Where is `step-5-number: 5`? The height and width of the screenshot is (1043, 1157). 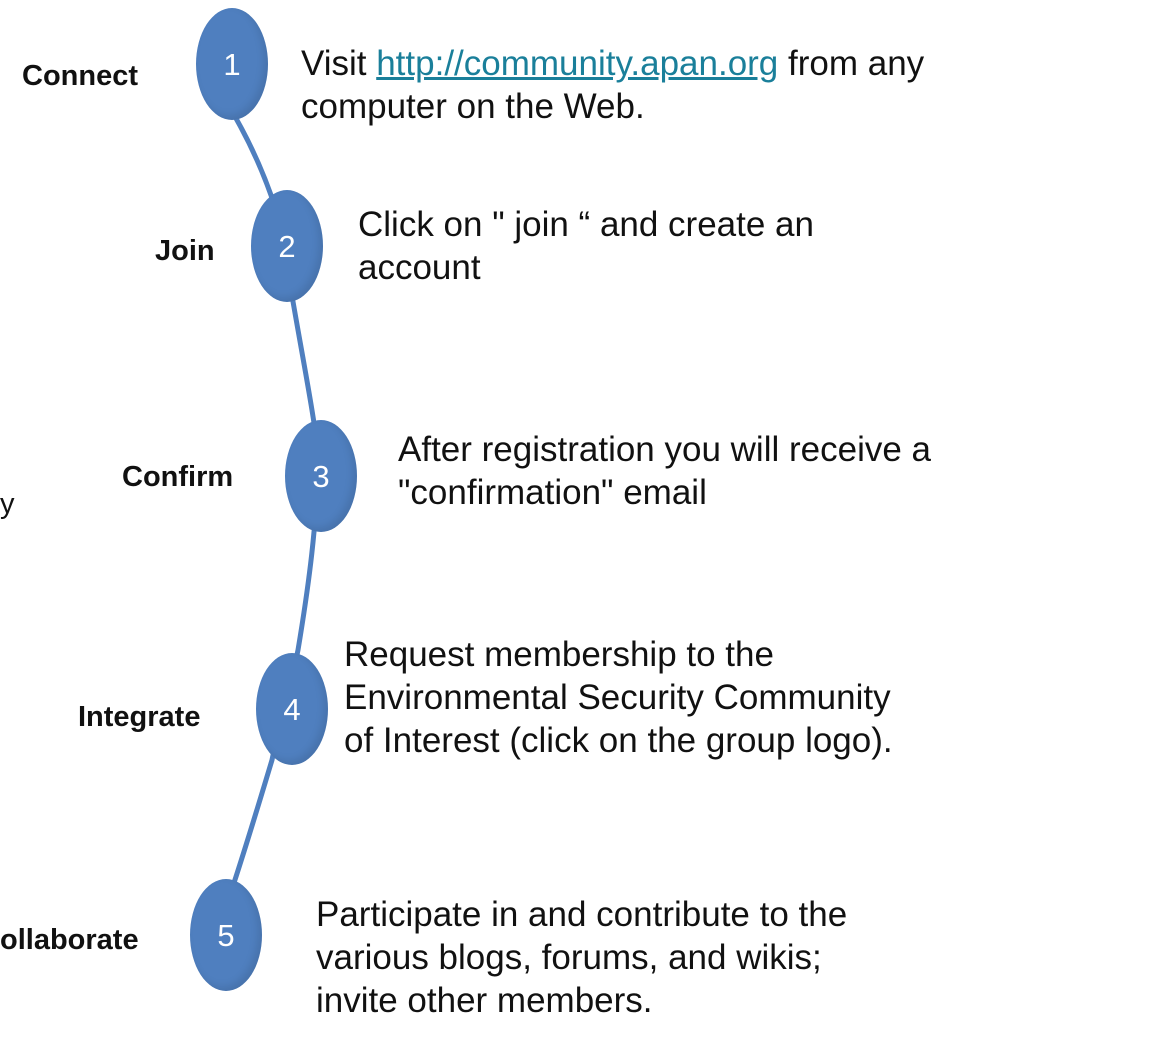
step-5-number: 5 is located at coordinates (226, 935).